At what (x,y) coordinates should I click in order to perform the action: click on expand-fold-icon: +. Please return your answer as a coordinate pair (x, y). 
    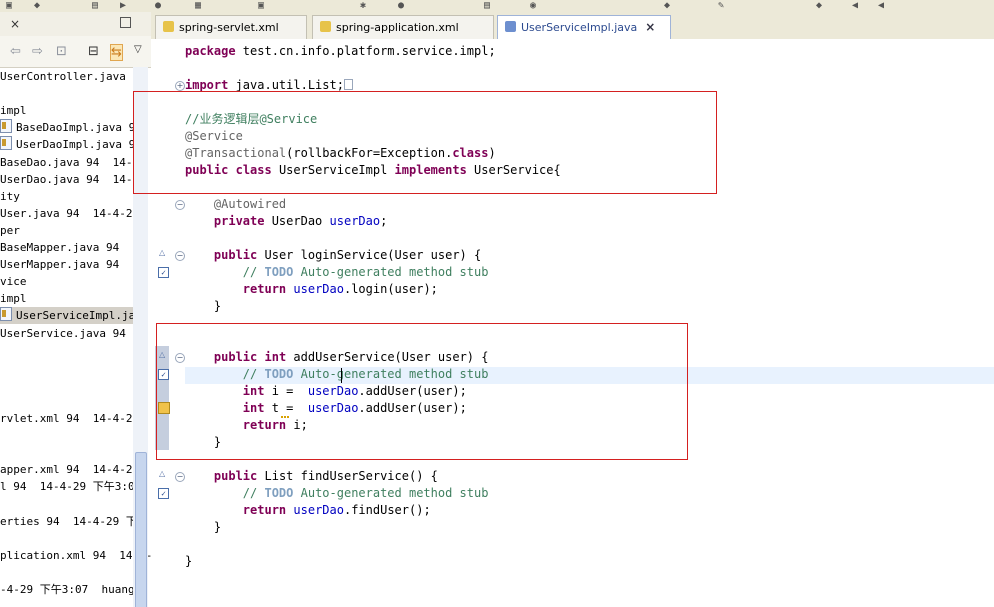
    Looking at the image, I should click on (180, 86).